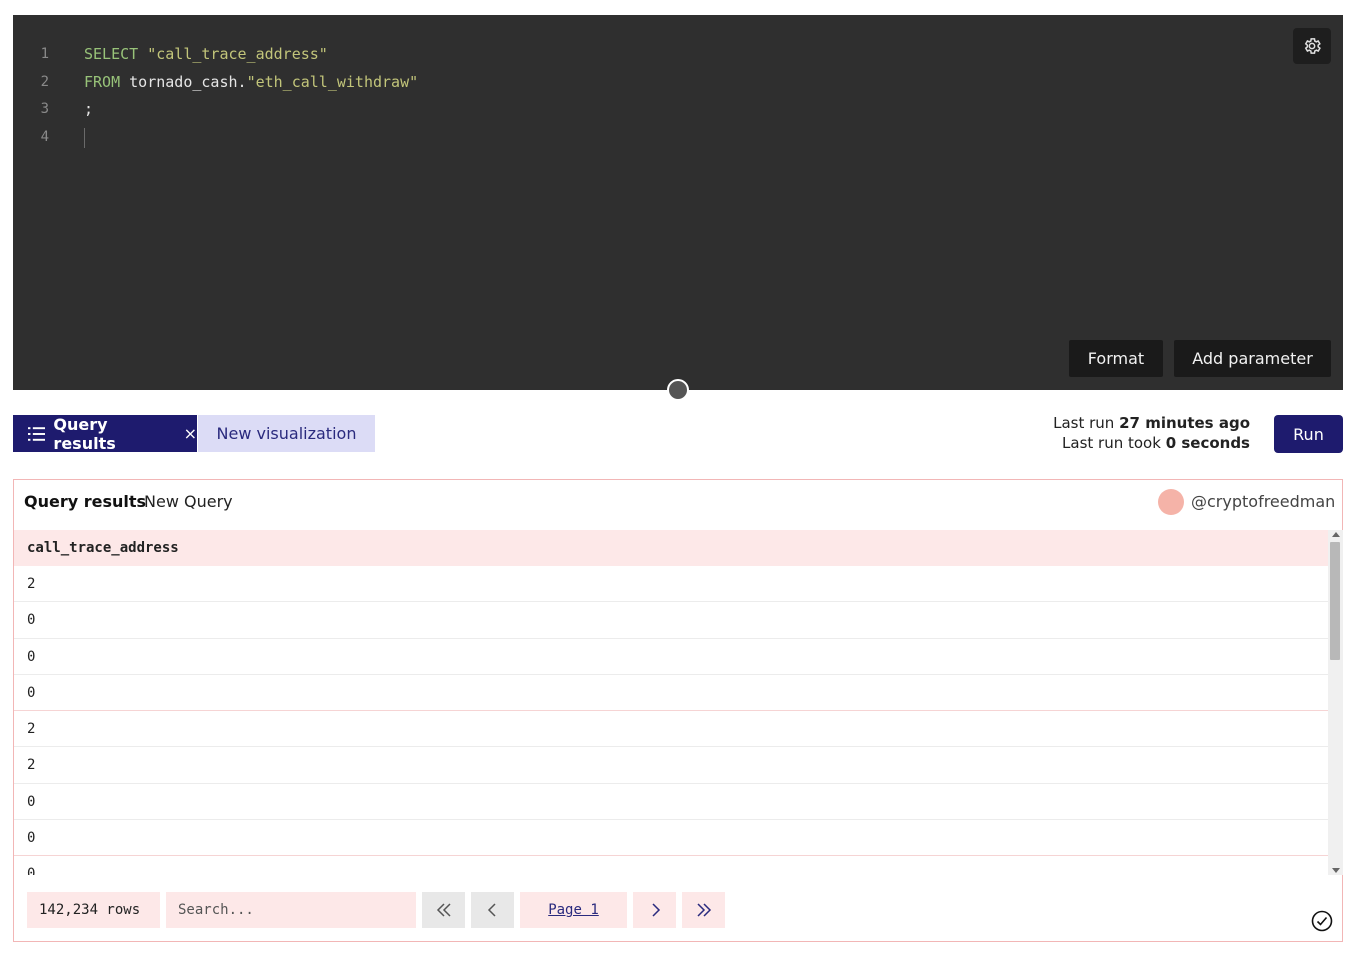 The width and height of the screenshot is (1351, 960). What do you see at coordinates (102, 81) in the screenshot?
I see `code-token: FROM` at bounding box center [102, 81].